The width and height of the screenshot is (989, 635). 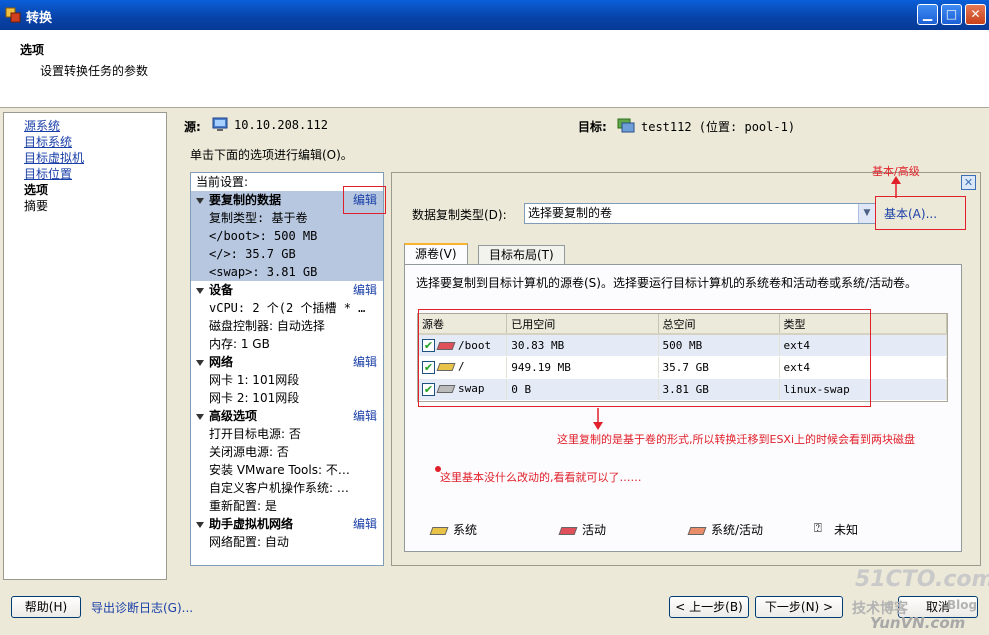 I want to click on page-subtitle: 设置转换任务的参数, so click(x=94, y=71).